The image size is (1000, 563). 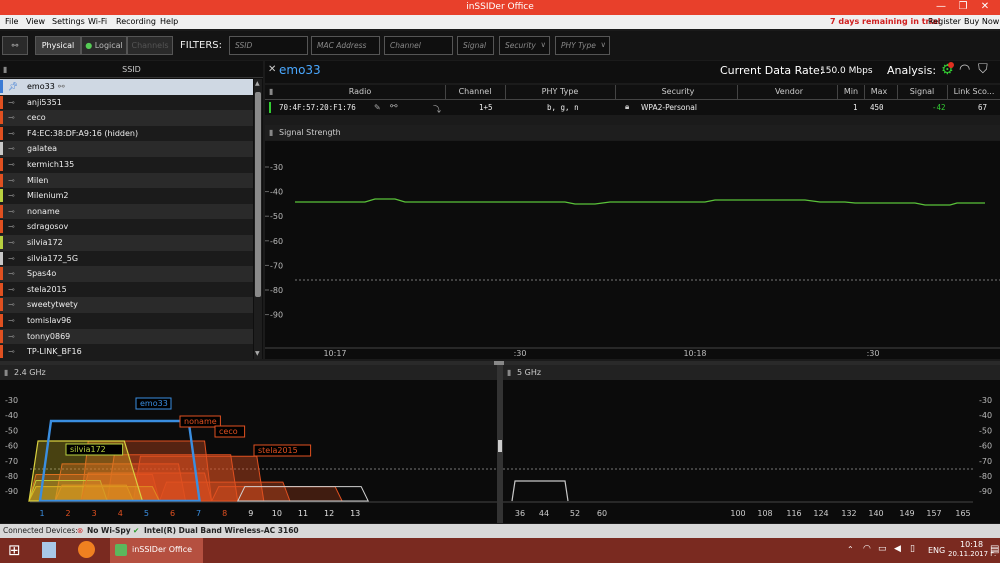 I want to click on filter-phy-select: PHY Type ∨, so click(x=582, y=45).